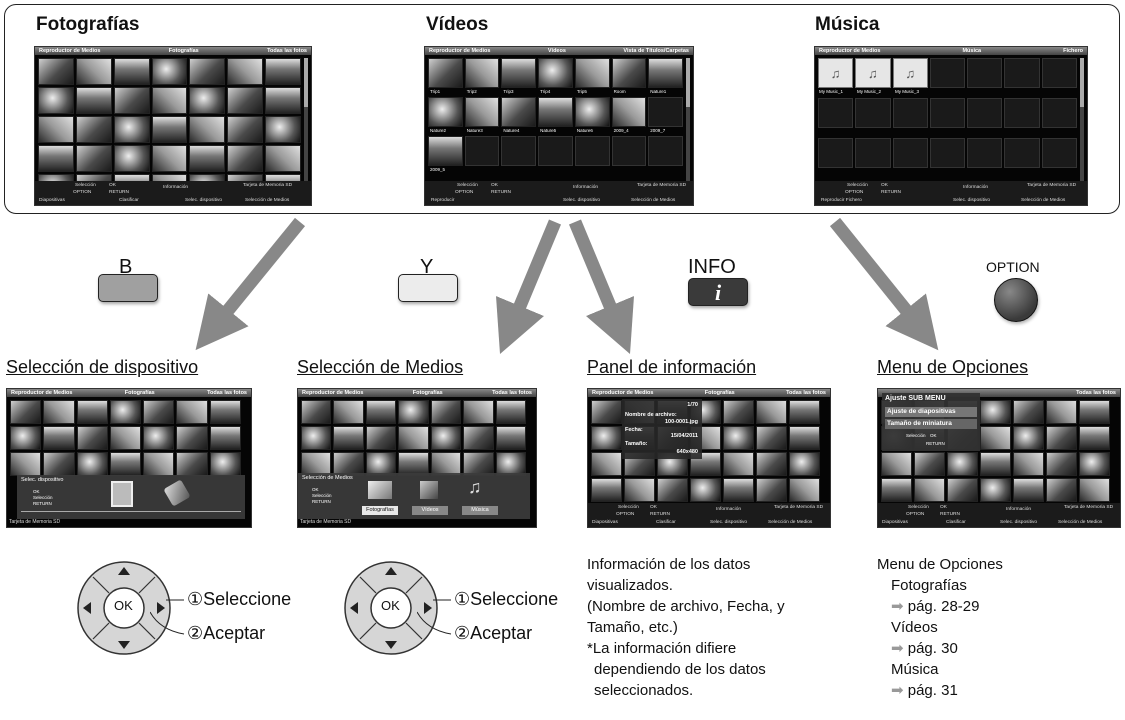 The width and height of the screenshot is (1125, 720). Describe the element at coordinates (884, 284) in the screenshot. I see `arrow-options` at that location.